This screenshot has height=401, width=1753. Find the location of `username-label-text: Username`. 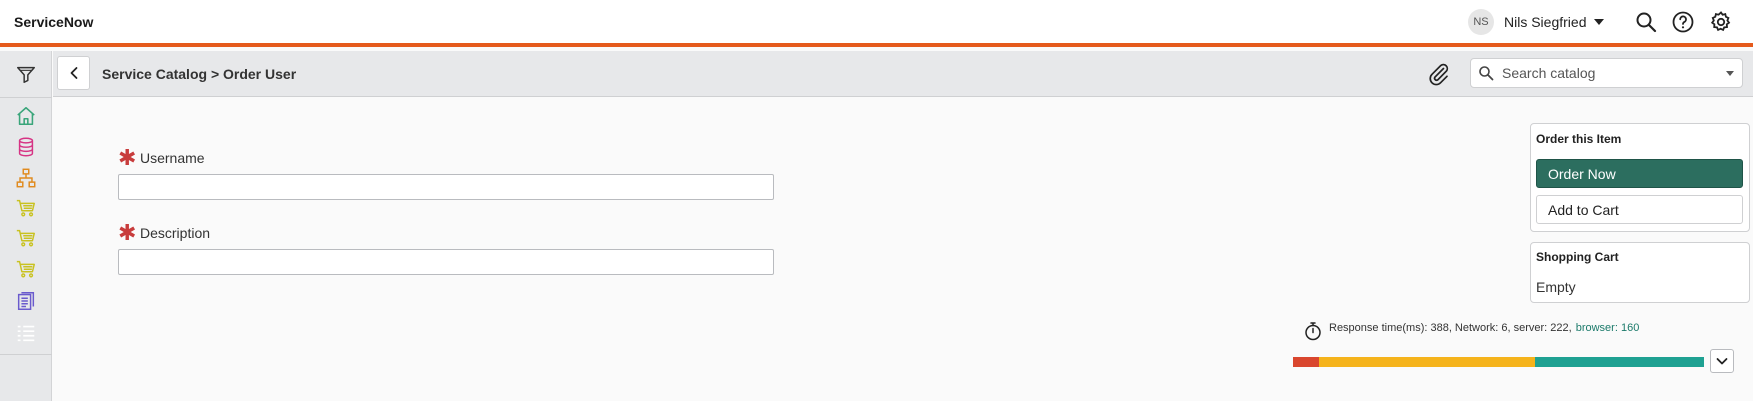

username-label-text: Username is located at coordinates (172, 158).